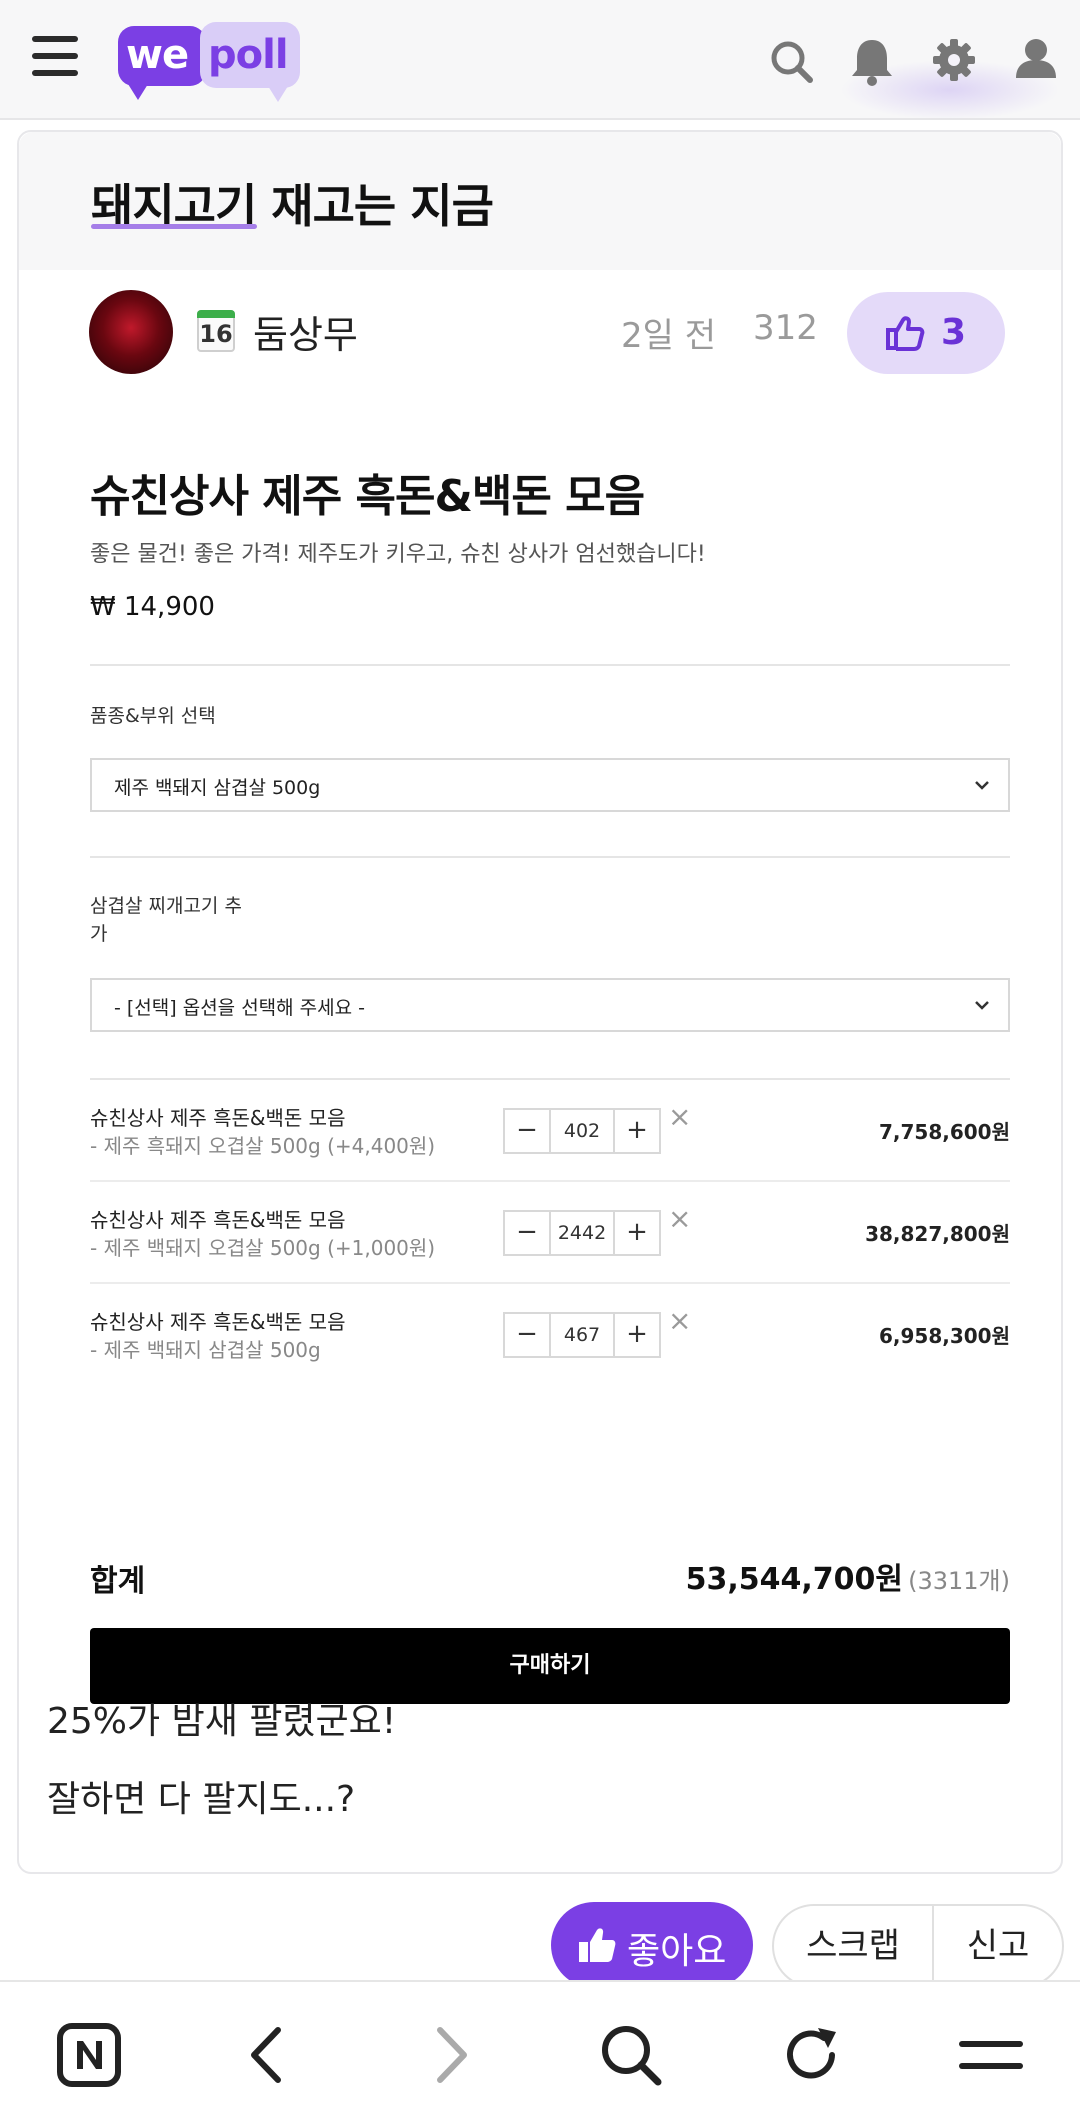 Image resolution: width=1080 pixels, height=2120 pixels. What do you see at coordinates (152, 607) in the screenshot?
I see `product-price: ₩ 14,900` at bounding box center [152, 607].